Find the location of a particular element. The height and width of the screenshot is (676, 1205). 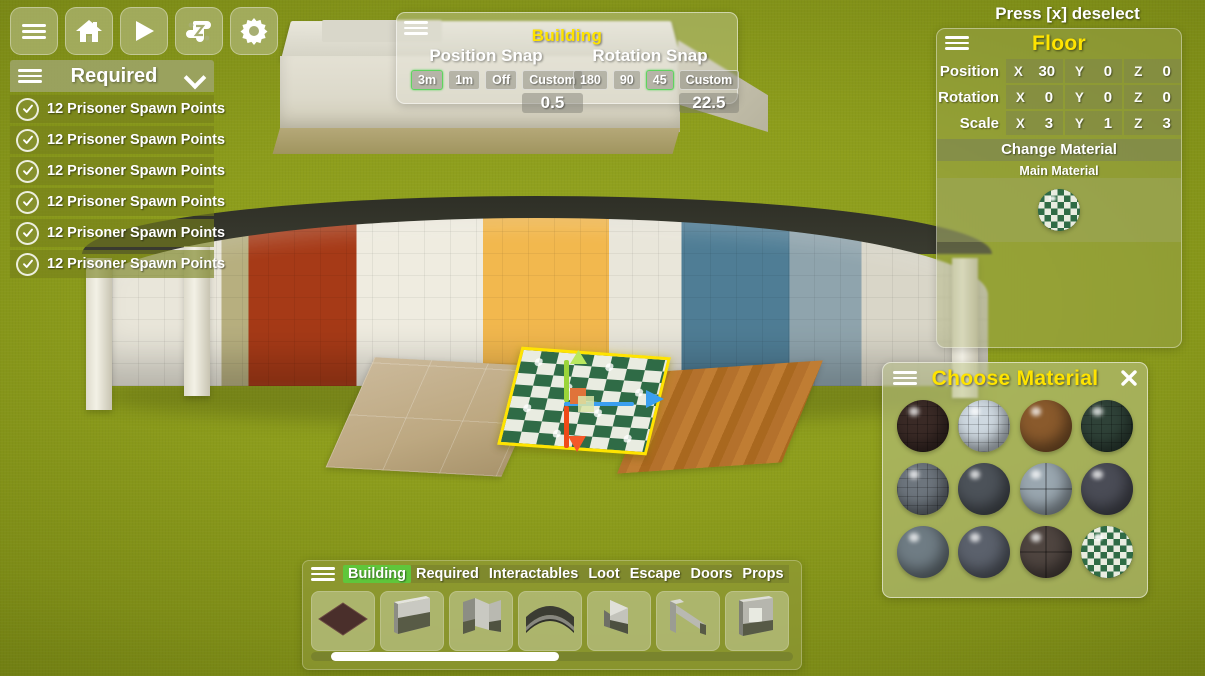

main-material-swatch is located at coordinates (1059, 210).